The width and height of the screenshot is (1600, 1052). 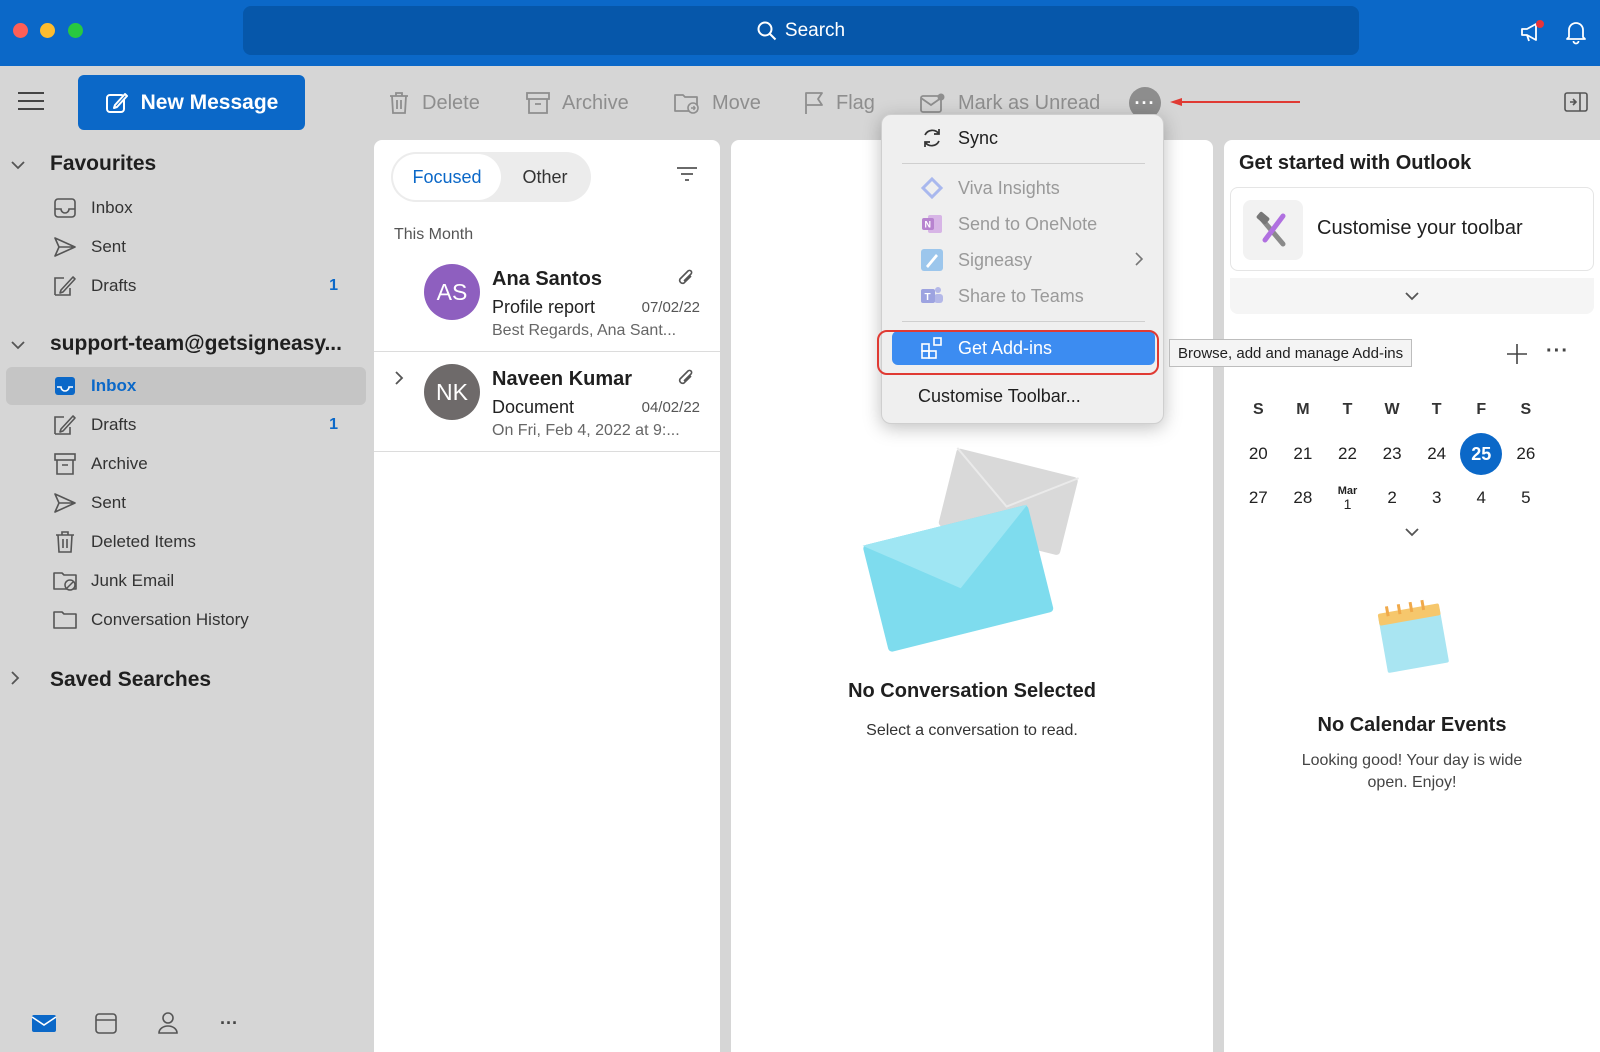 What do you see at coordinates (801, 30) in the screenshot?
I see `search-bar: Search` at bounding box center [801, 30].